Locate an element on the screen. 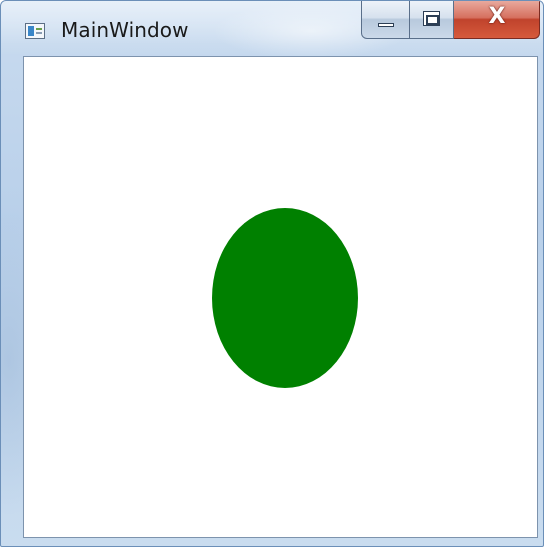 This screenshot has width=544, height=547. maximize-icon is located at coordinates (431, 18).